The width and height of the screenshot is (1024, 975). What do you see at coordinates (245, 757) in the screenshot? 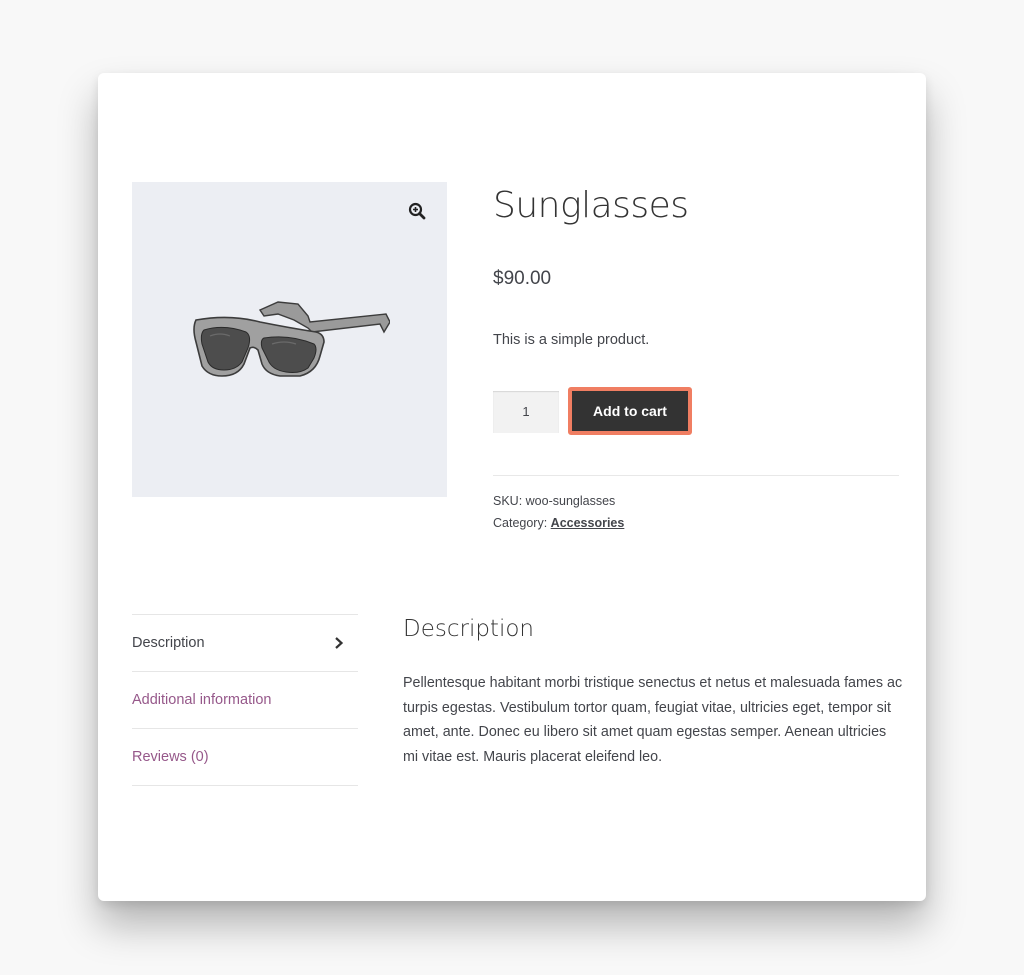
I see `tab-reviews: Reviews (0)` at bounding box center [245, 757].